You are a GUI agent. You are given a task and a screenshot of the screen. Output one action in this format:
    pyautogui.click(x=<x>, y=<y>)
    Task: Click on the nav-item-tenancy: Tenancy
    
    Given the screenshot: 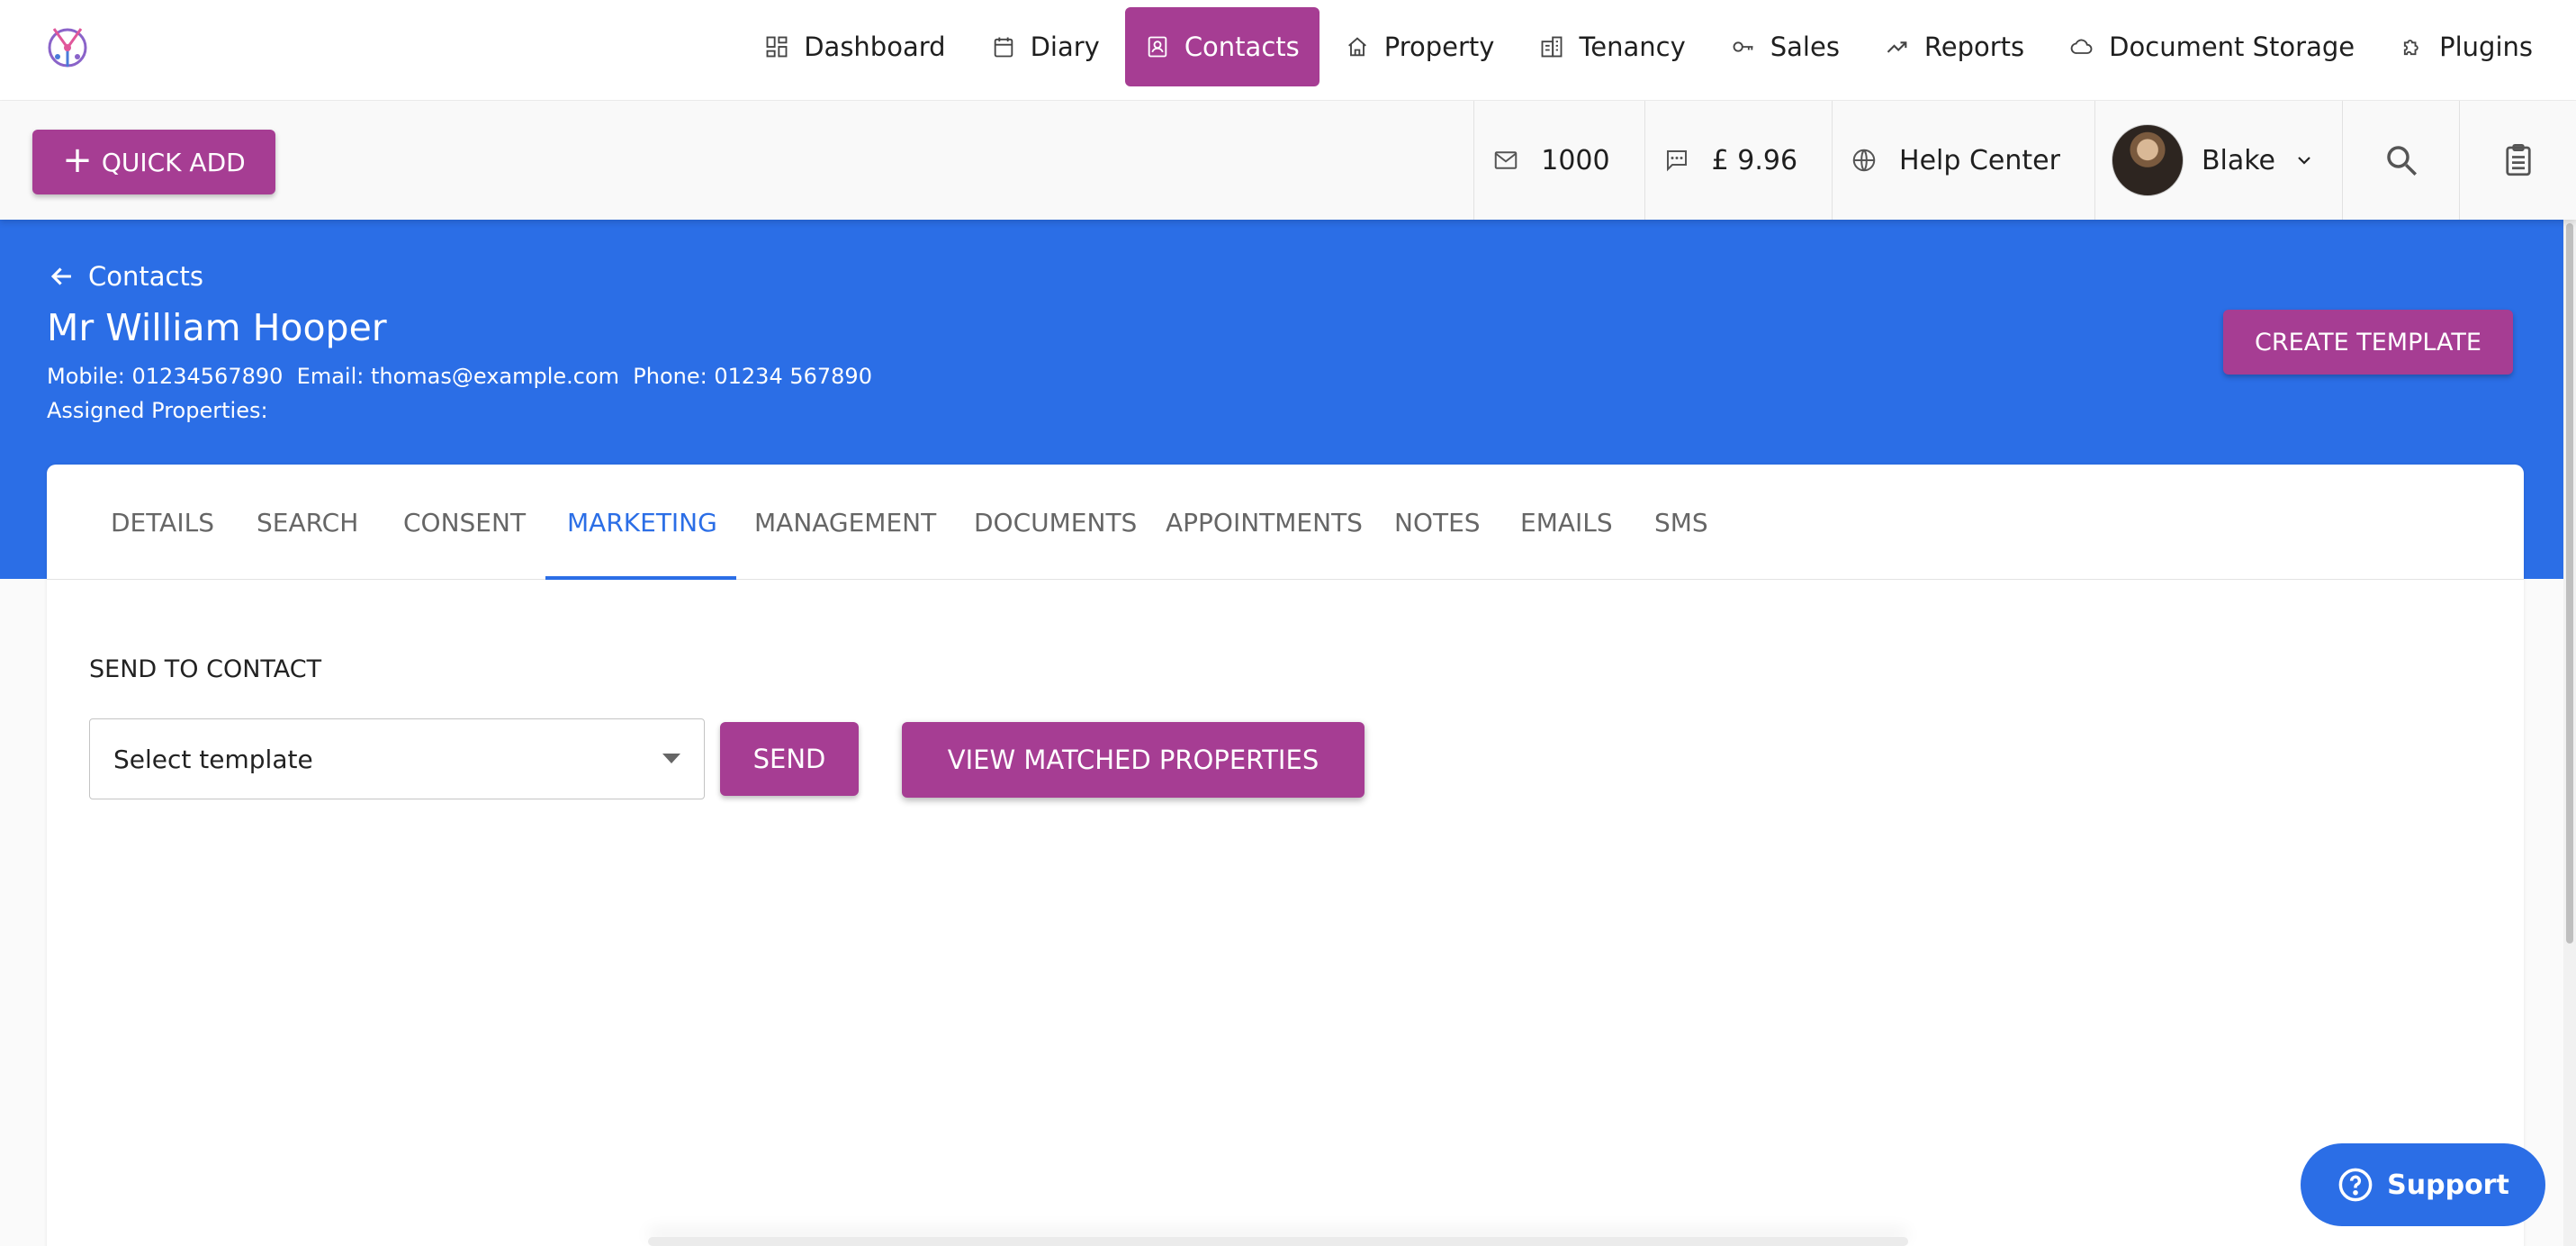 What is the action you would take?
    pyautogui.click(x=1612, y=46)
    